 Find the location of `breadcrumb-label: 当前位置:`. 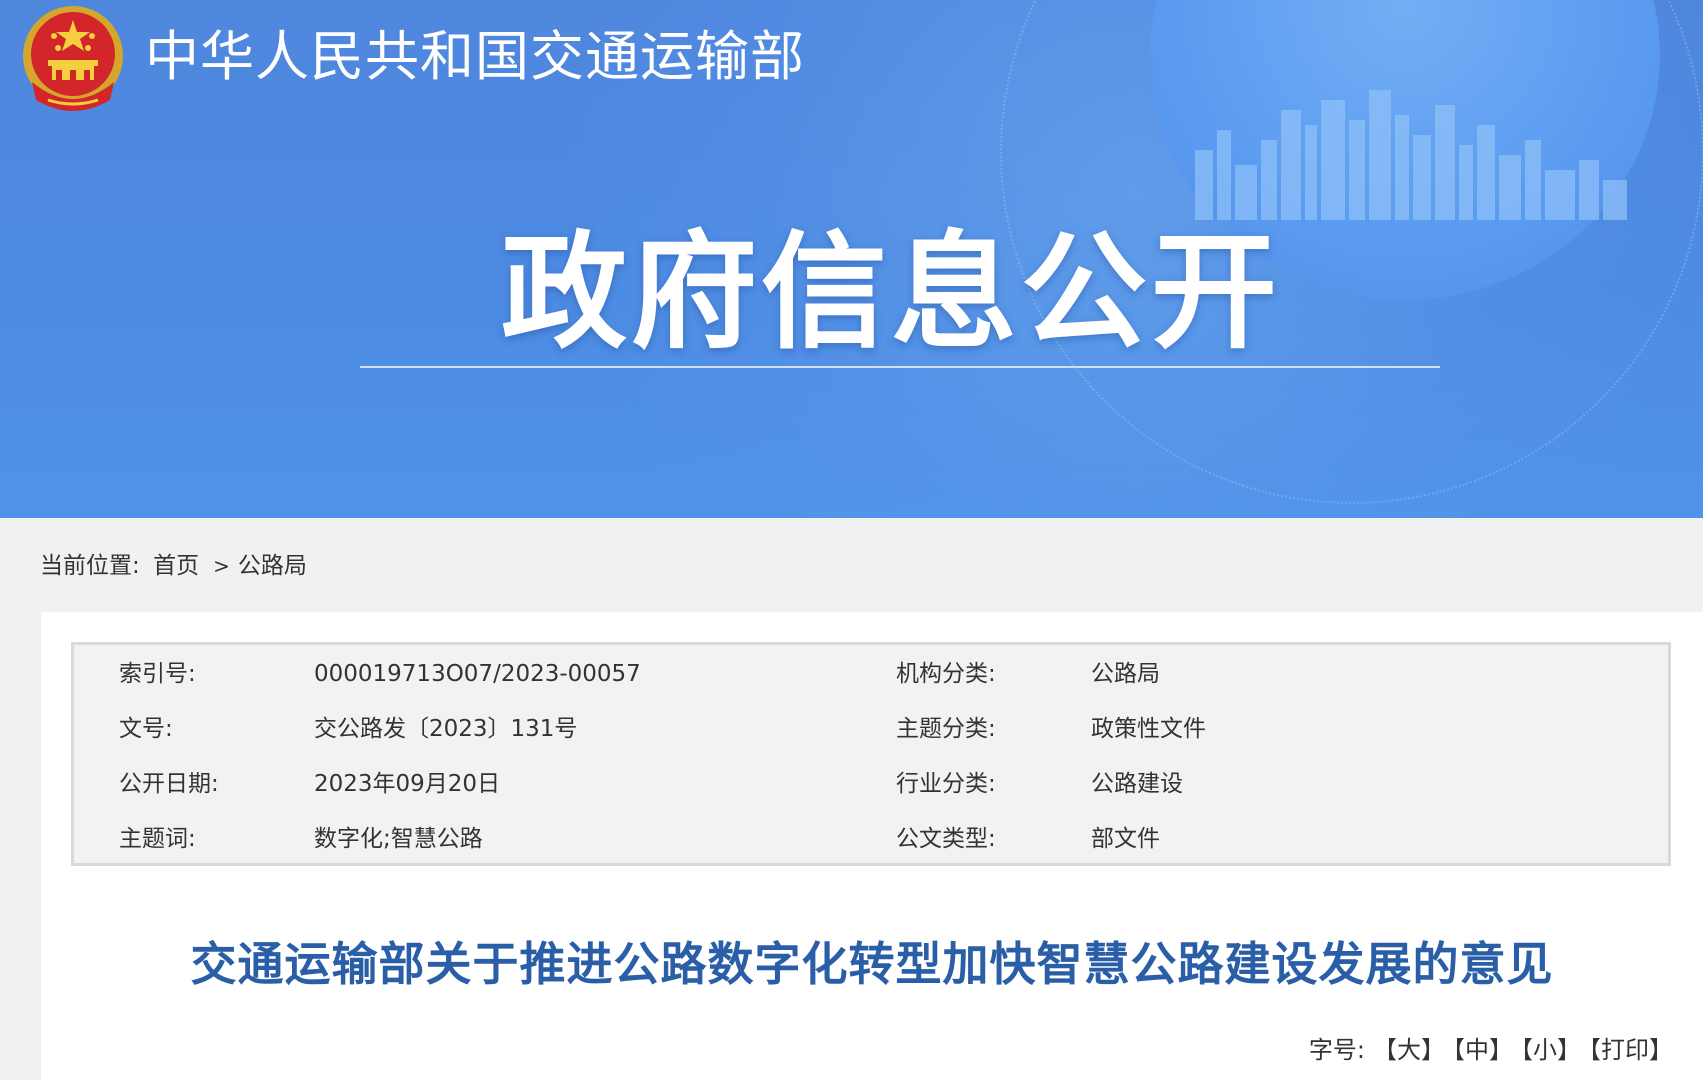

breadcrumb-label: 当前位置: is located at coordinates (90, 566).